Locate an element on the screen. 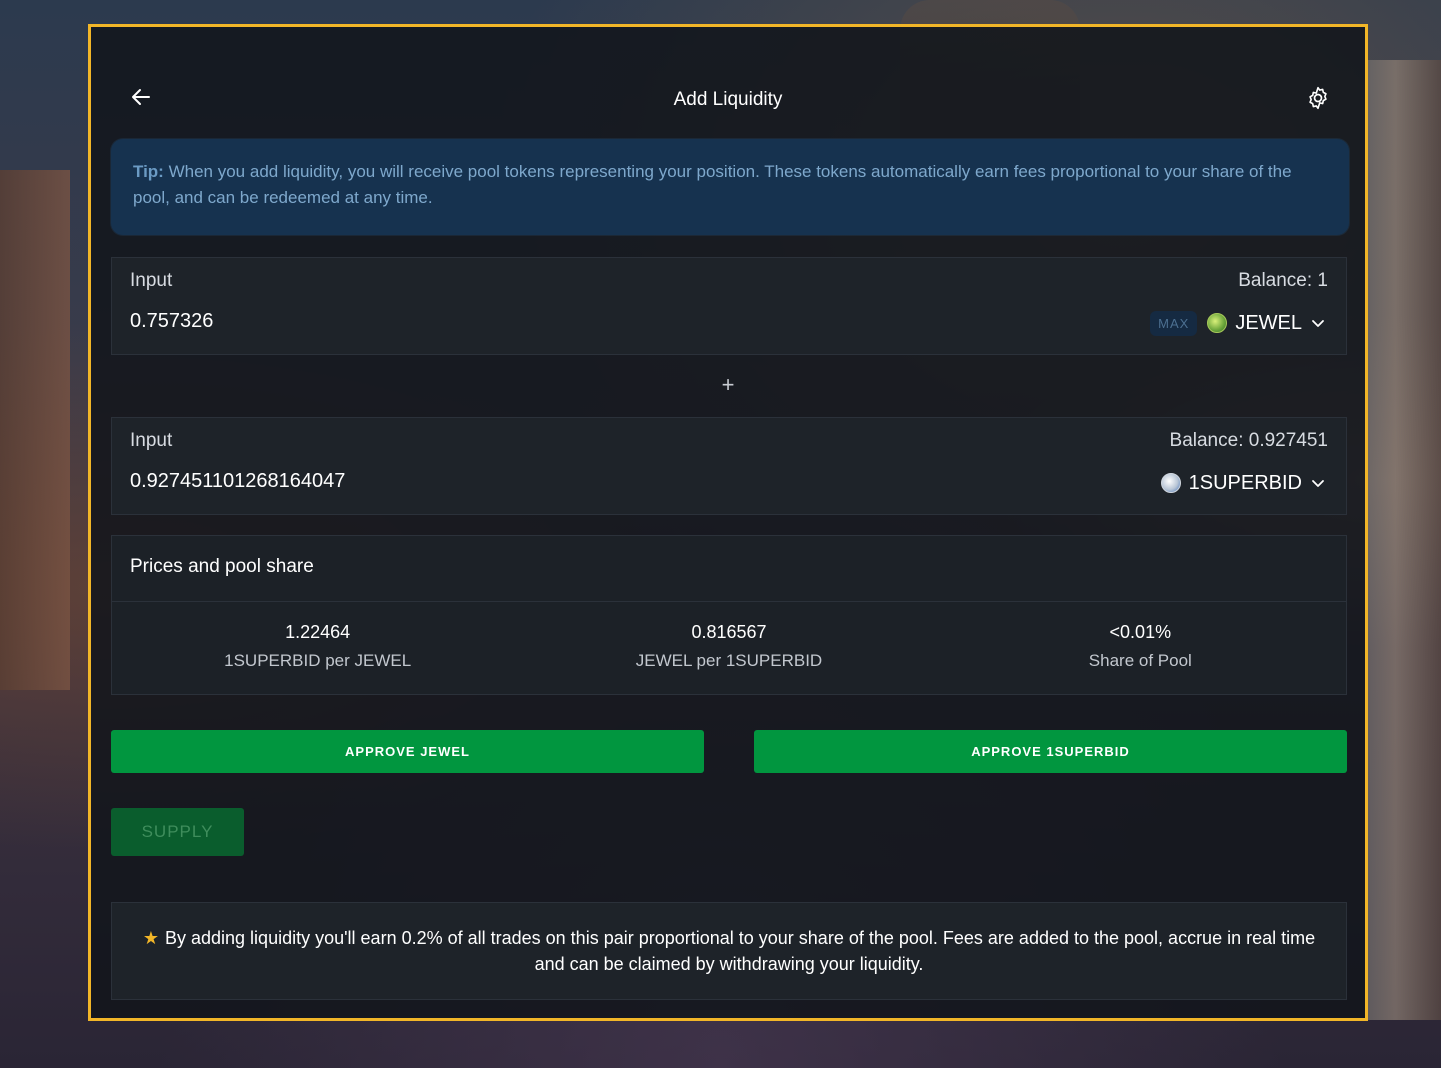  tip-label: Tip: is located at coordinates (148, 171).